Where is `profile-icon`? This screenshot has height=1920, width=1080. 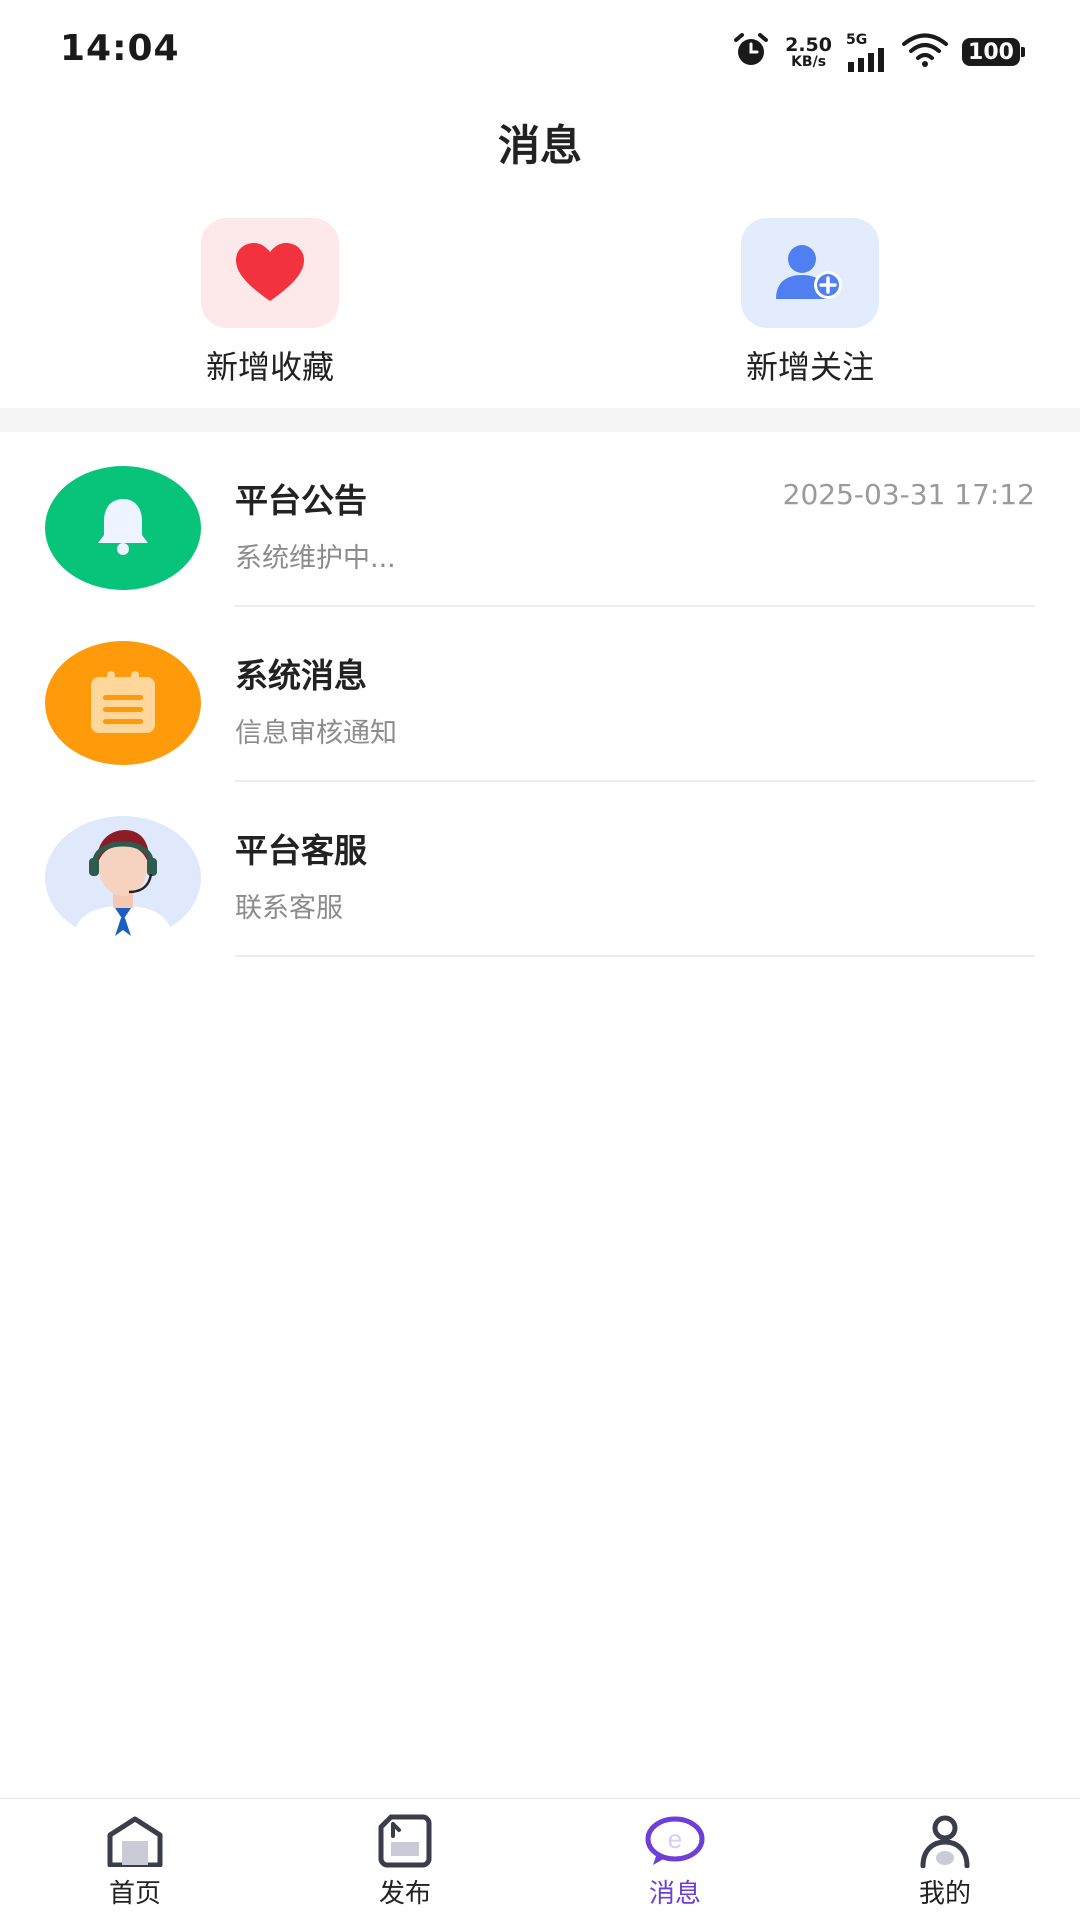
profile-icon is located at coordinates (945, 1841).